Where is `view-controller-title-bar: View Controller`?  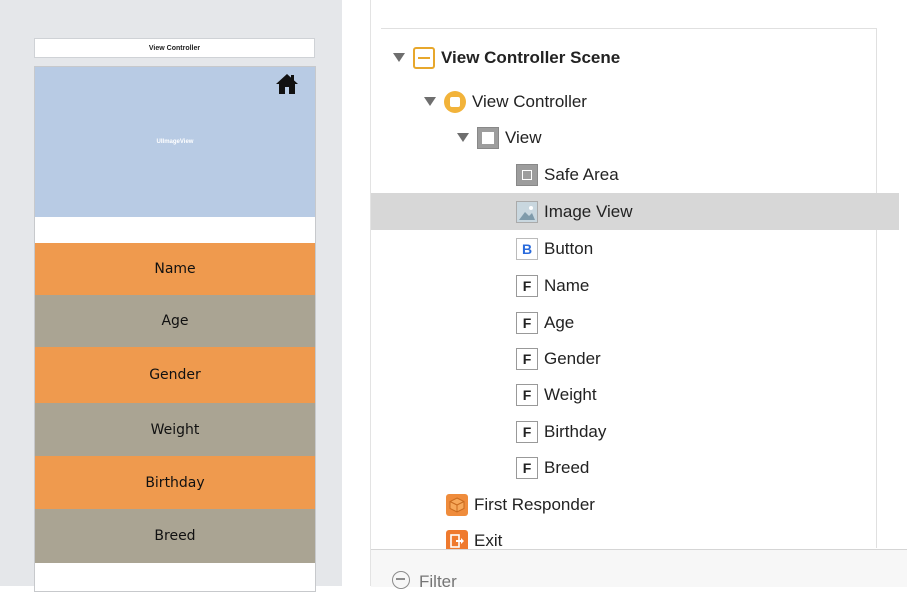 view-controller-title-bar: View Controller is located at coordinates (174, 48).